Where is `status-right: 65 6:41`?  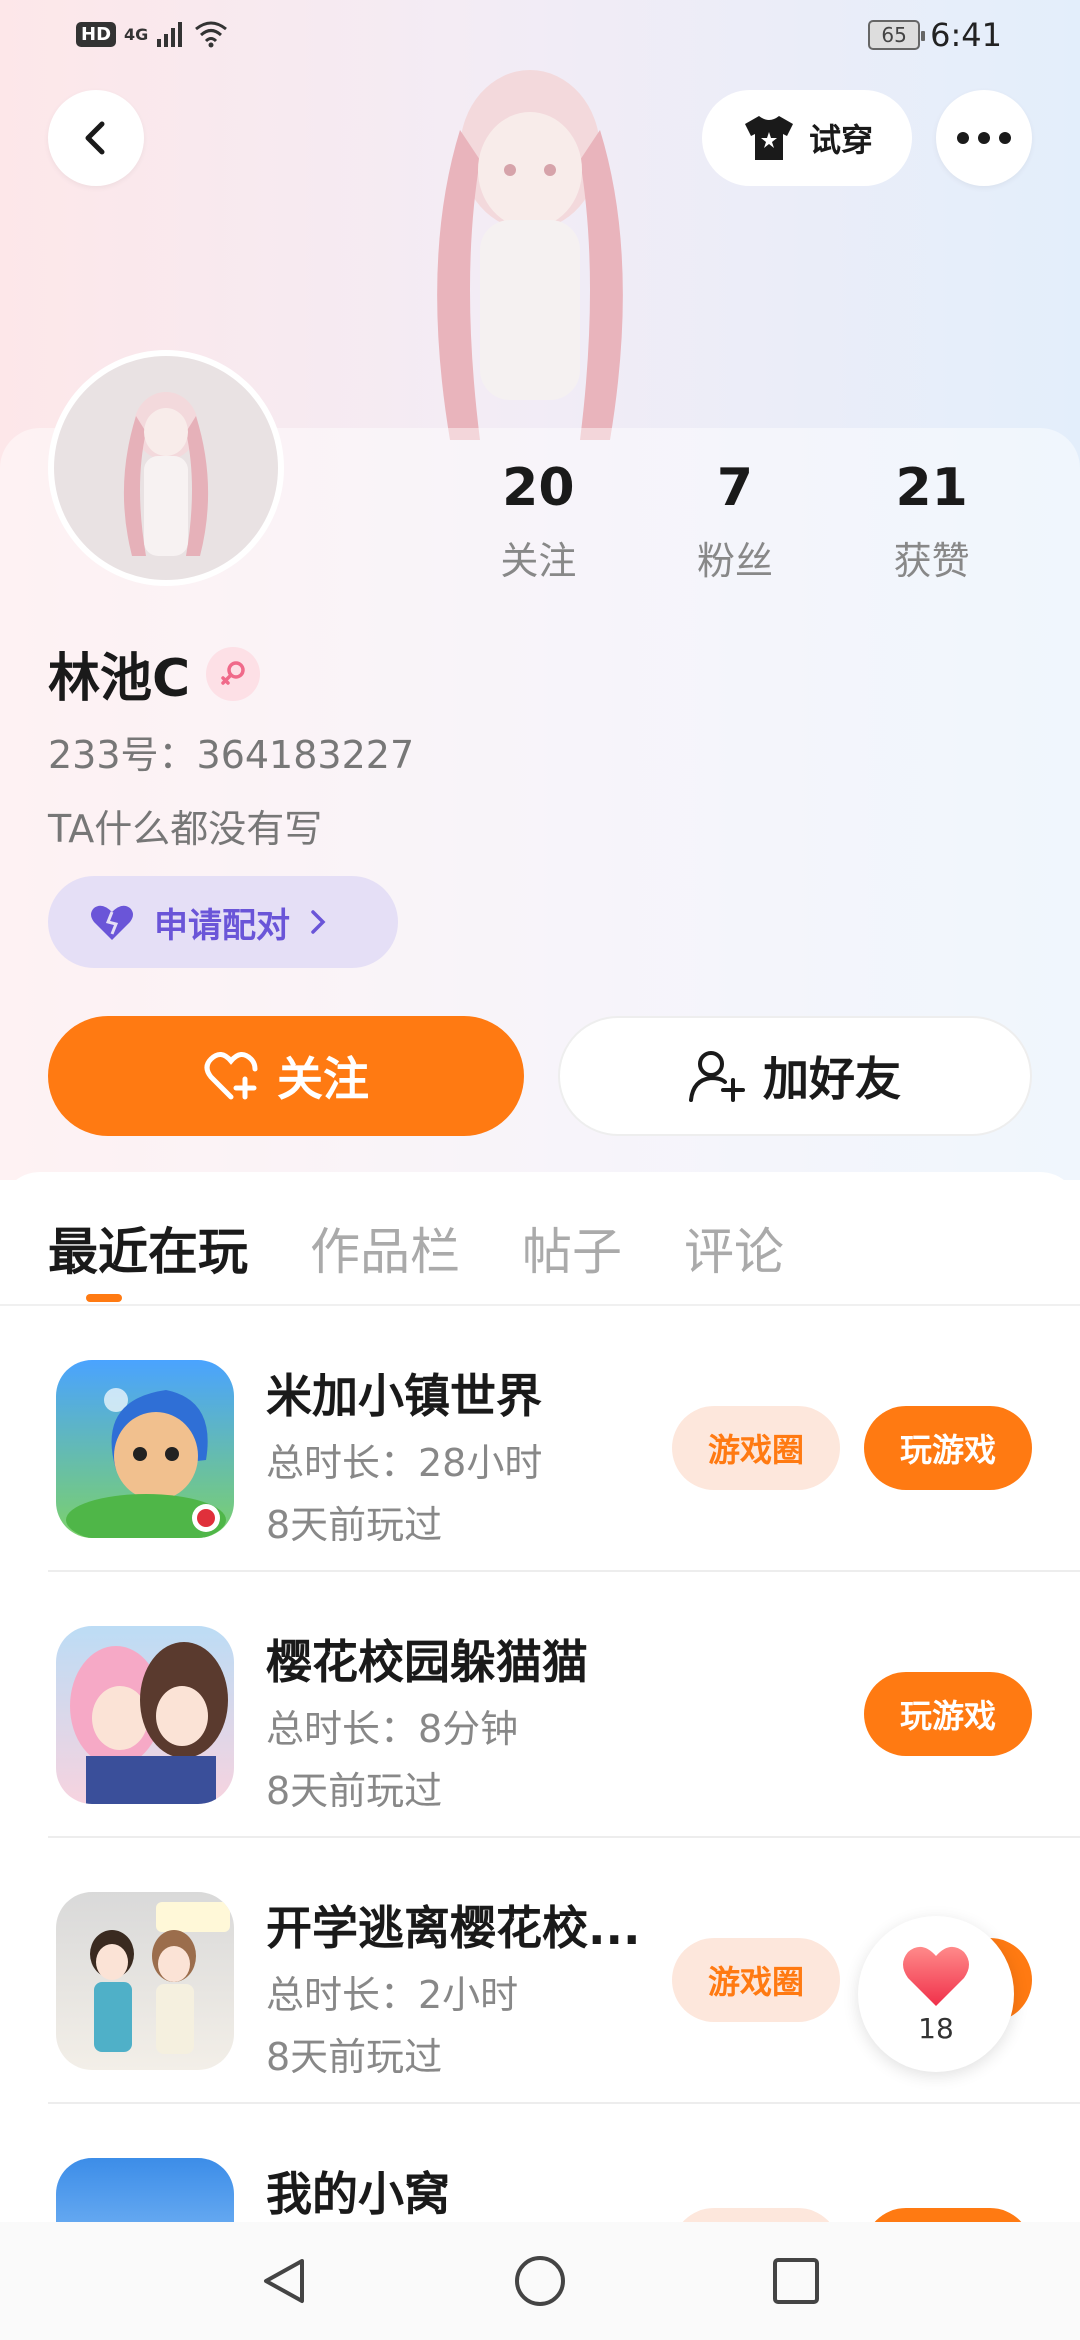
status-right: 65 6:41 is located at coordinates (935, 35).